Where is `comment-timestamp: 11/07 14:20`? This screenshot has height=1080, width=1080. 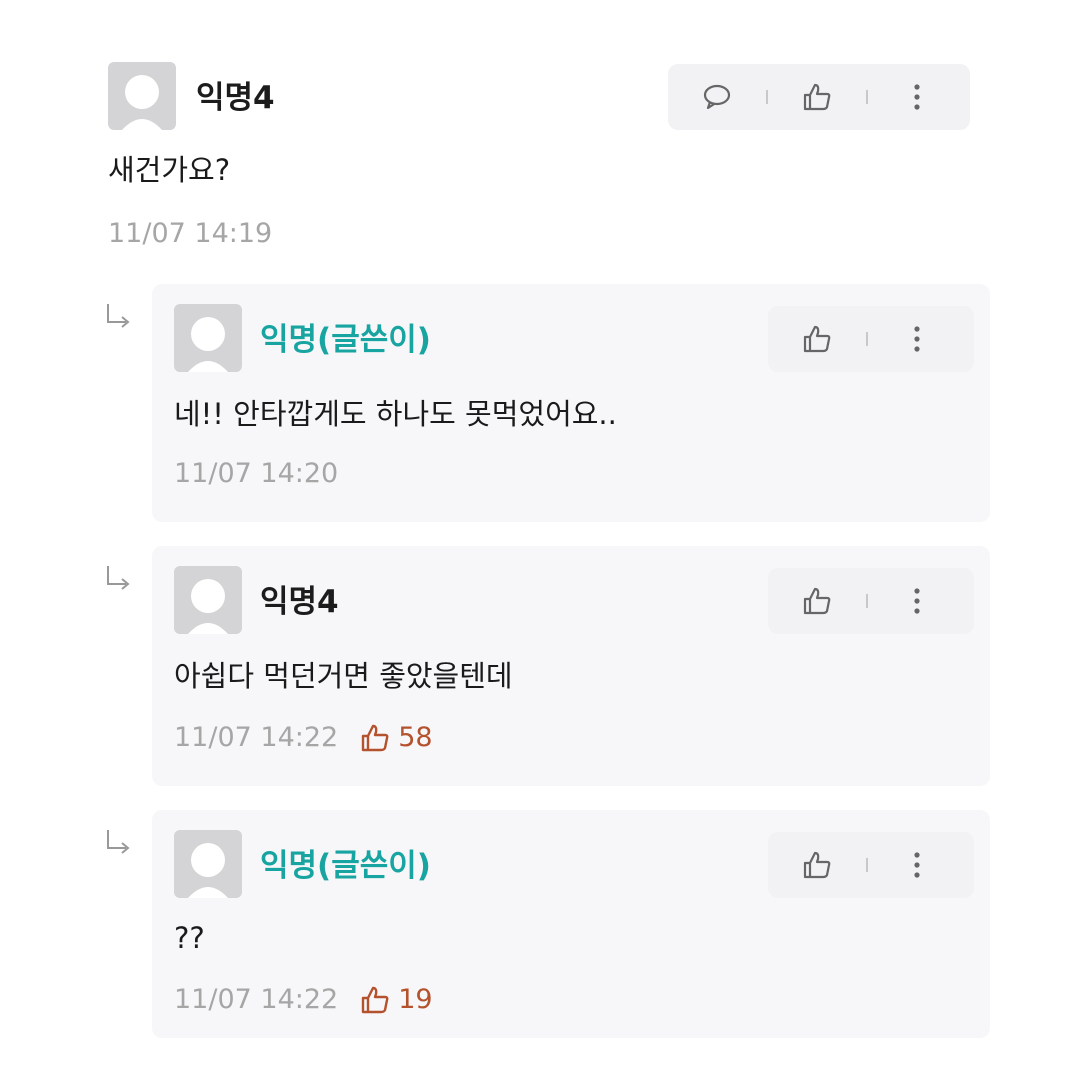
comment-timestamp: 11/07 14:20 is located at coordinates (256, 474).